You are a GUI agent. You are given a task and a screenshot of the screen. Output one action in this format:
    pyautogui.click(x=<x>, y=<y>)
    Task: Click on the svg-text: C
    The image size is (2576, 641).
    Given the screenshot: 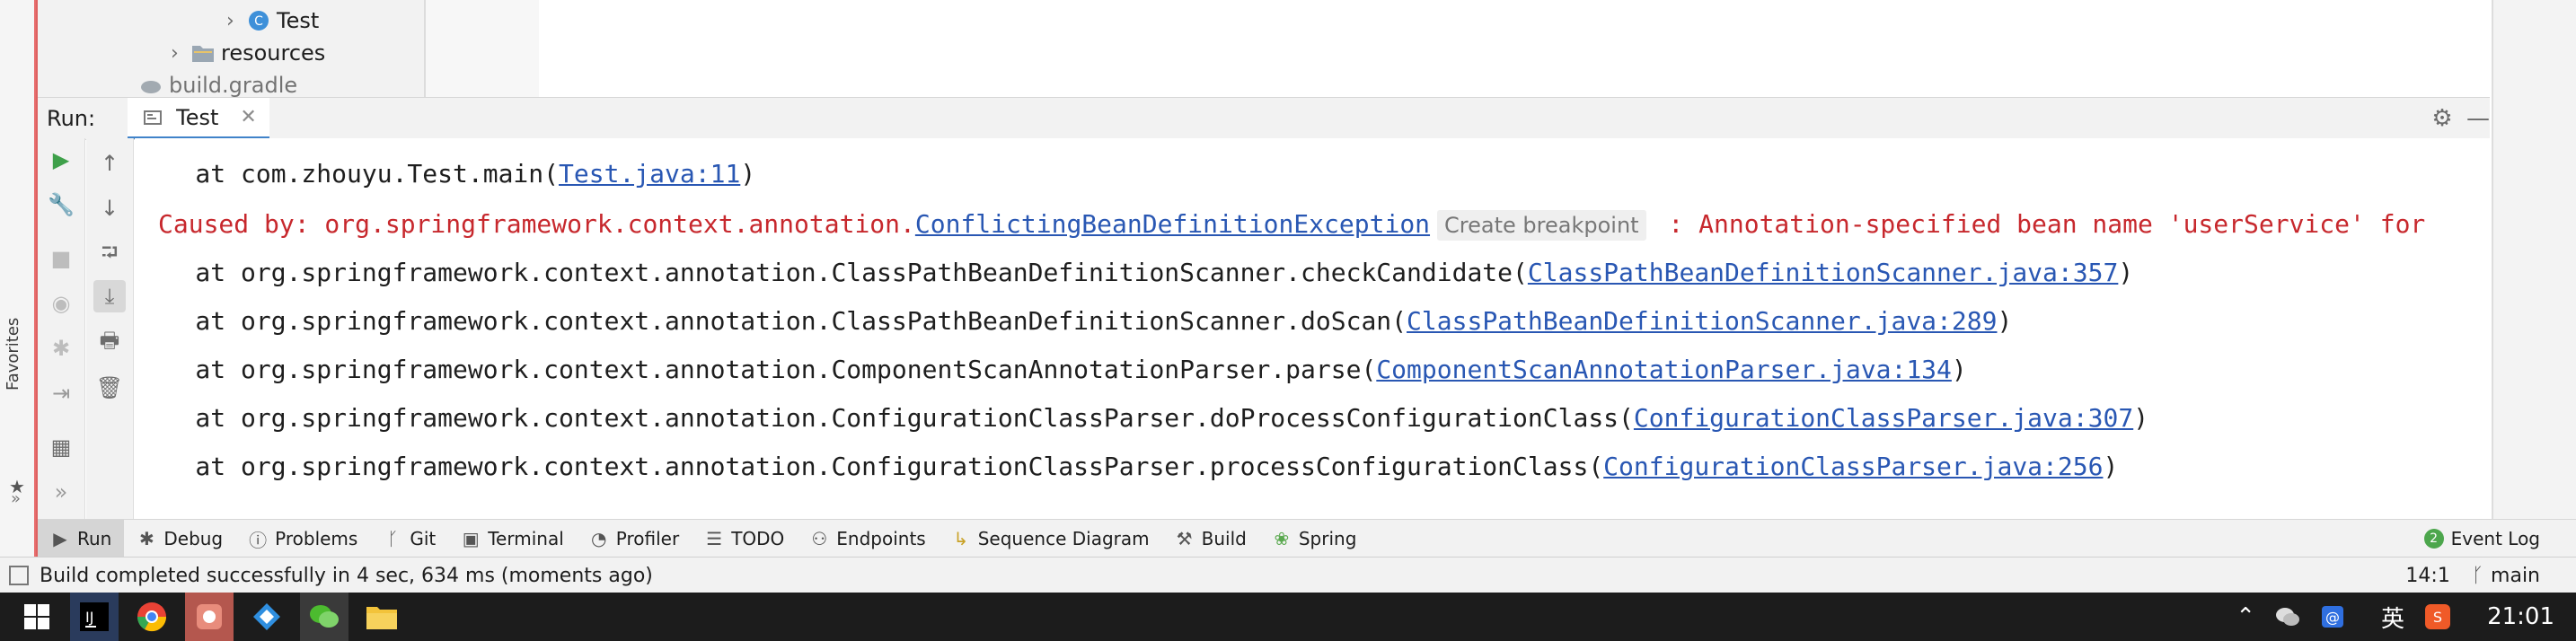 What is the action you would take?
    pyautogui.click(x=258, y=21)
    